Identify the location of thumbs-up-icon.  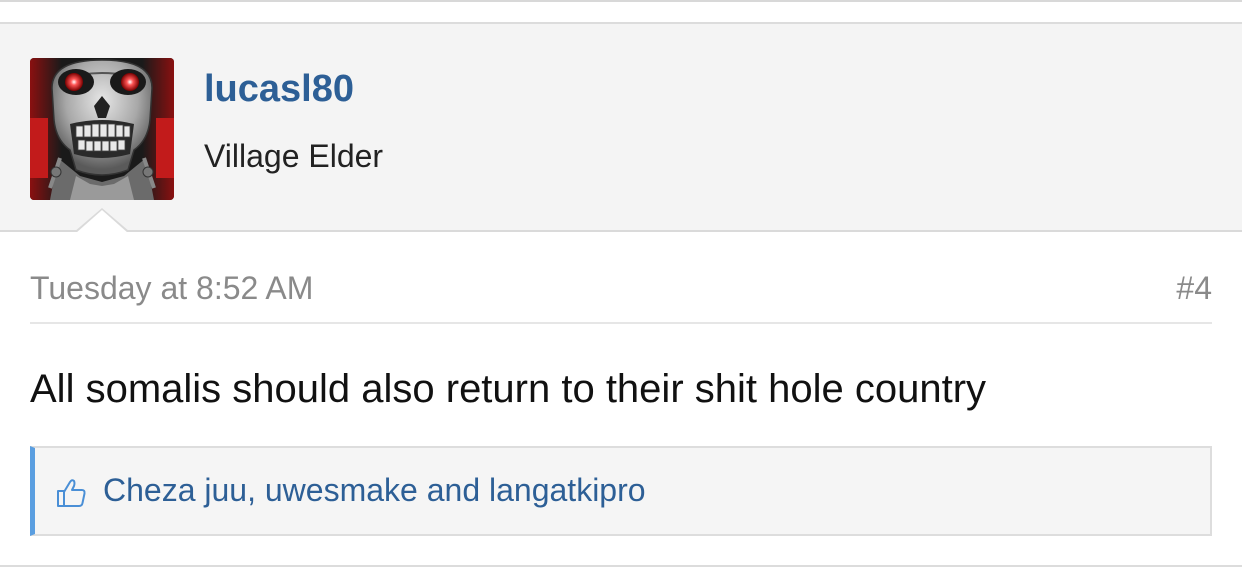
(71, 493).